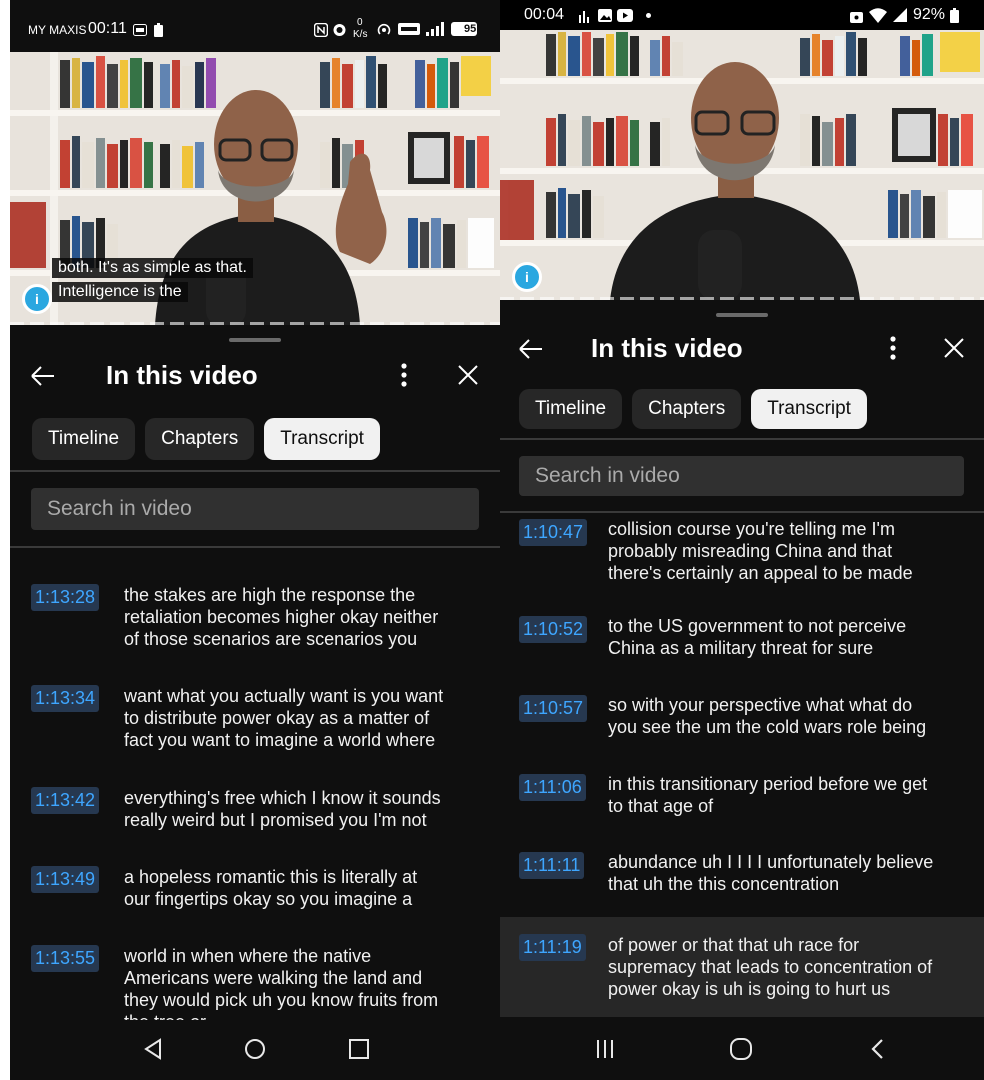 The image size is (984, 1080). I want to click on transcript-timestamp: 1:10:52, so click(553, 629).